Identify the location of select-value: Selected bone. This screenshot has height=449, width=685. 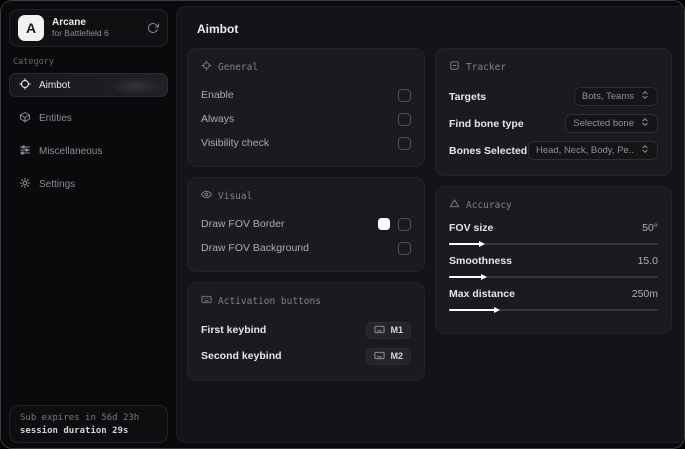
(603, 123).